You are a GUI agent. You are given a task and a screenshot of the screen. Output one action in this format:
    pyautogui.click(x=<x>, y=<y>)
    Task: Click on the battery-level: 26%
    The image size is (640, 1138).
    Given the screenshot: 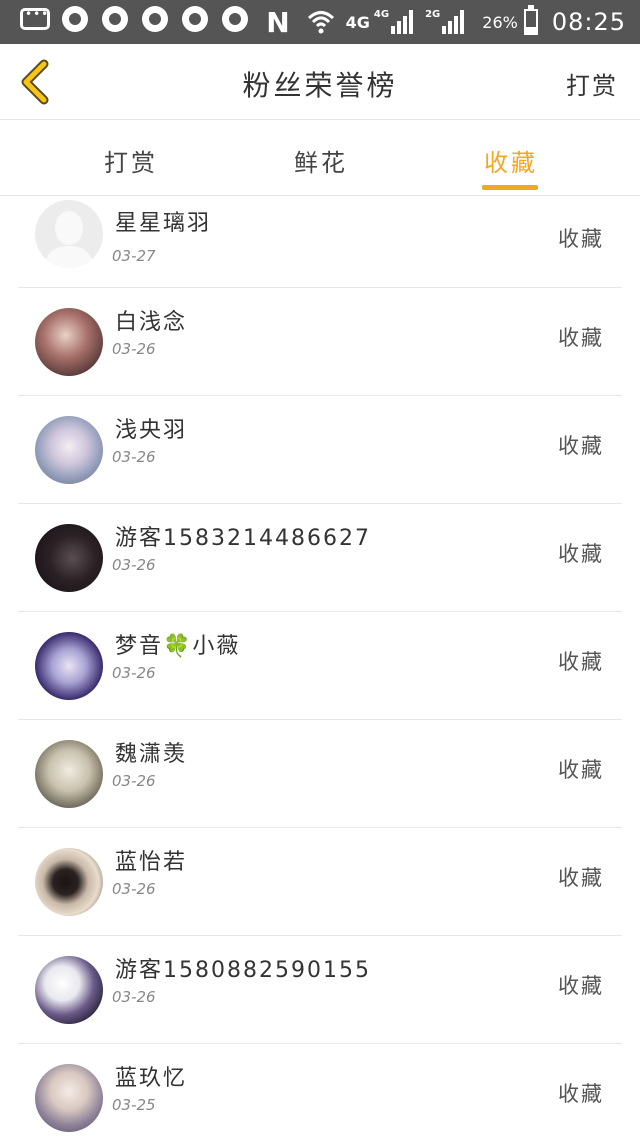 What is the action you would take?
    pyautogui.click(x=500, y=22)
    